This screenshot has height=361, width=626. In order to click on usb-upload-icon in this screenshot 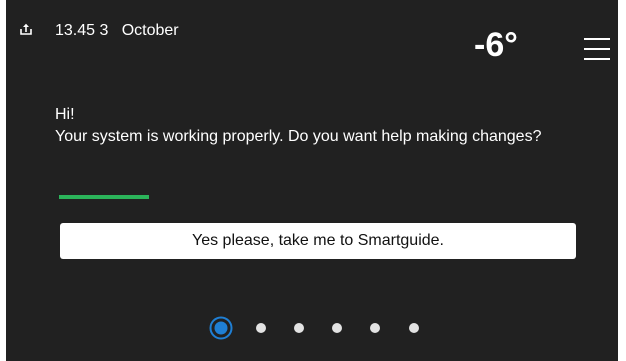, I will do `click(26, 29)`.